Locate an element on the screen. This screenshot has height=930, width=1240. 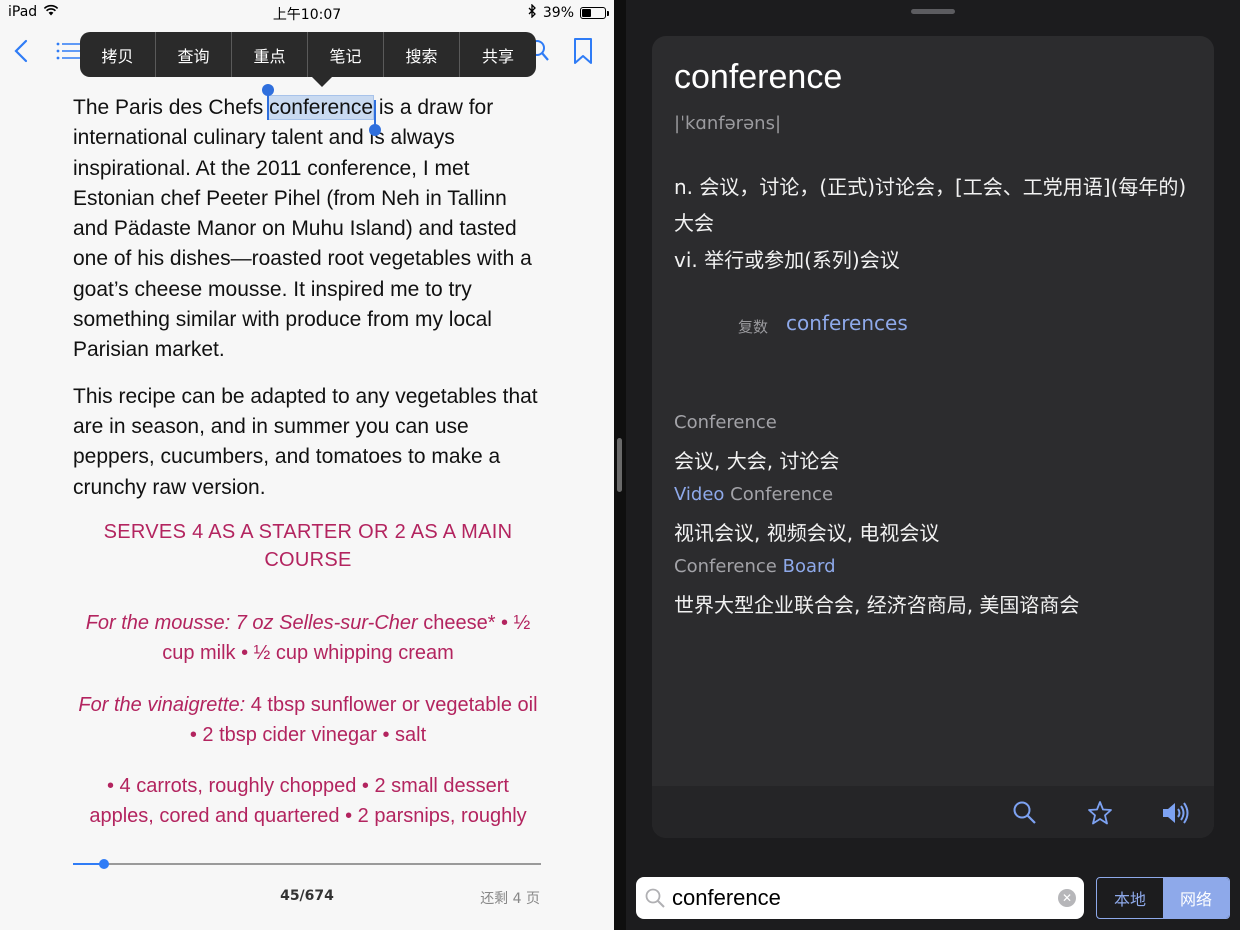
menu-note: 笔记 is located at coordinates (346, 54).